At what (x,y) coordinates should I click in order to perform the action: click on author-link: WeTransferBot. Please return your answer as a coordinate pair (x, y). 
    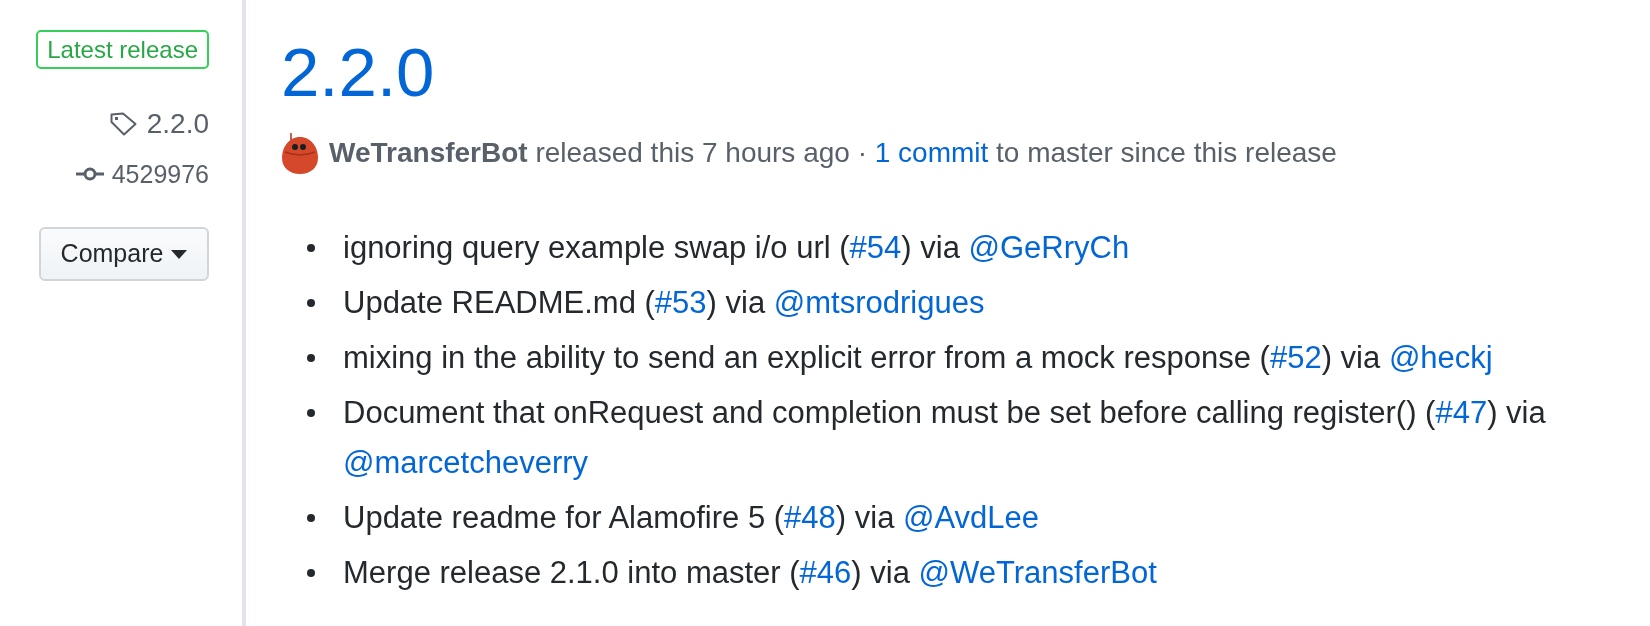
    Looking at the image, I should click on (428, 152).